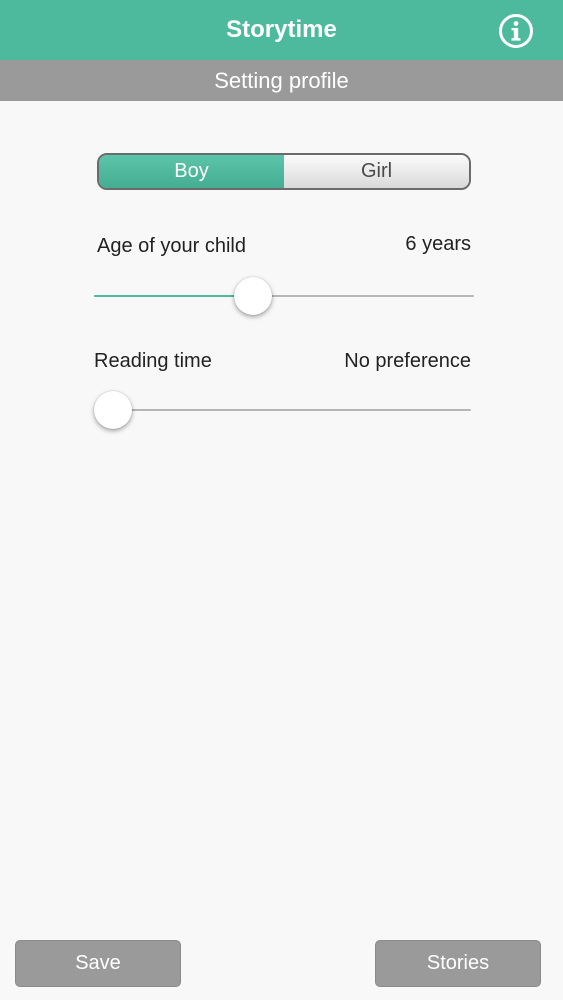 Image resolution: width=563 pixels, height=1000 pixels. Describe the element at coordinates (191, 171) in the screenshot. I see `boy-segment: Boy` at that location.